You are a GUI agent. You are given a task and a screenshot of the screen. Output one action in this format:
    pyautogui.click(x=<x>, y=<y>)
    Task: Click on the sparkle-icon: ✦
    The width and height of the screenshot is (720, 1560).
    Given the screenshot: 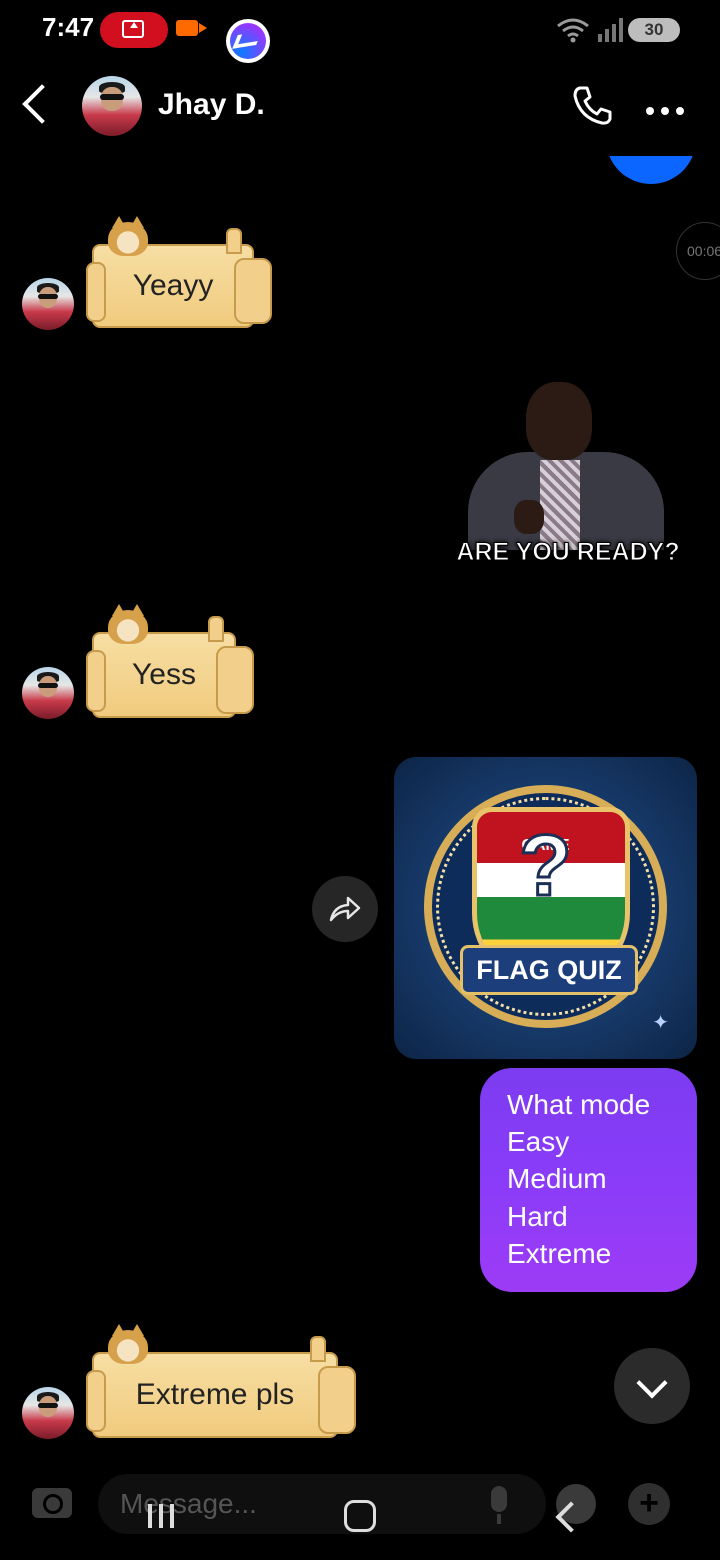 What is the action you would take?
    pyautogui.click(x=660, y=1023)
    